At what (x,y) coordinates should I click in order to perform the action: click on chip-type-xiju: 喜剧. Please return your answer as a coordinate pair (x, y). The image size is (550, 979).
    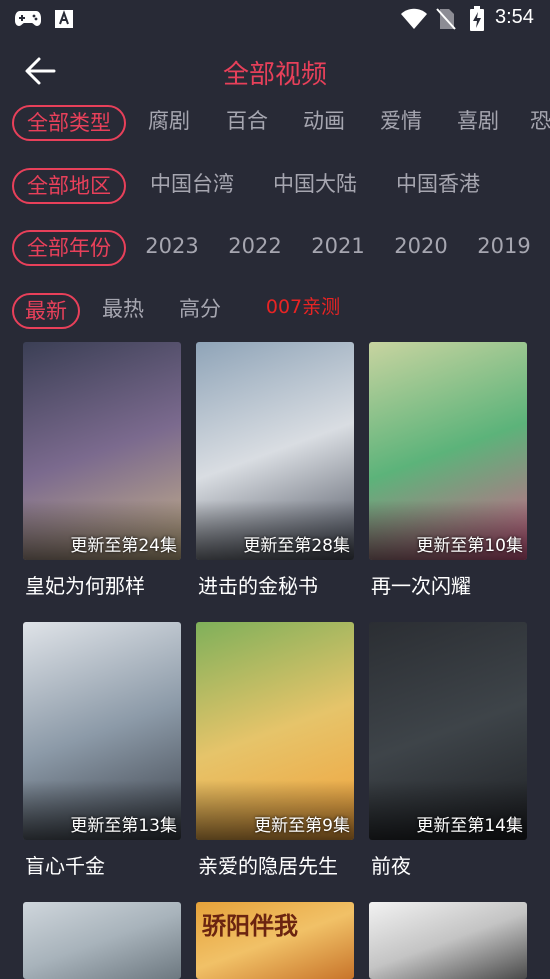
    Looking at the image, I should click on (478, 123).